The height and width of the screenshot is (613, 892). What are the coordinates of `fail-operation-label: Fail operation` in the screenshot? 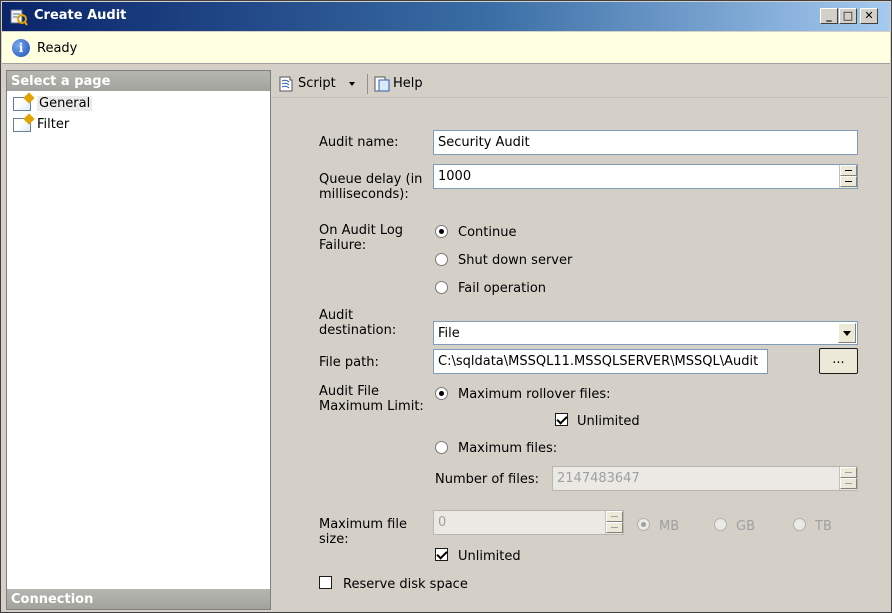 It's located at (502, 288).